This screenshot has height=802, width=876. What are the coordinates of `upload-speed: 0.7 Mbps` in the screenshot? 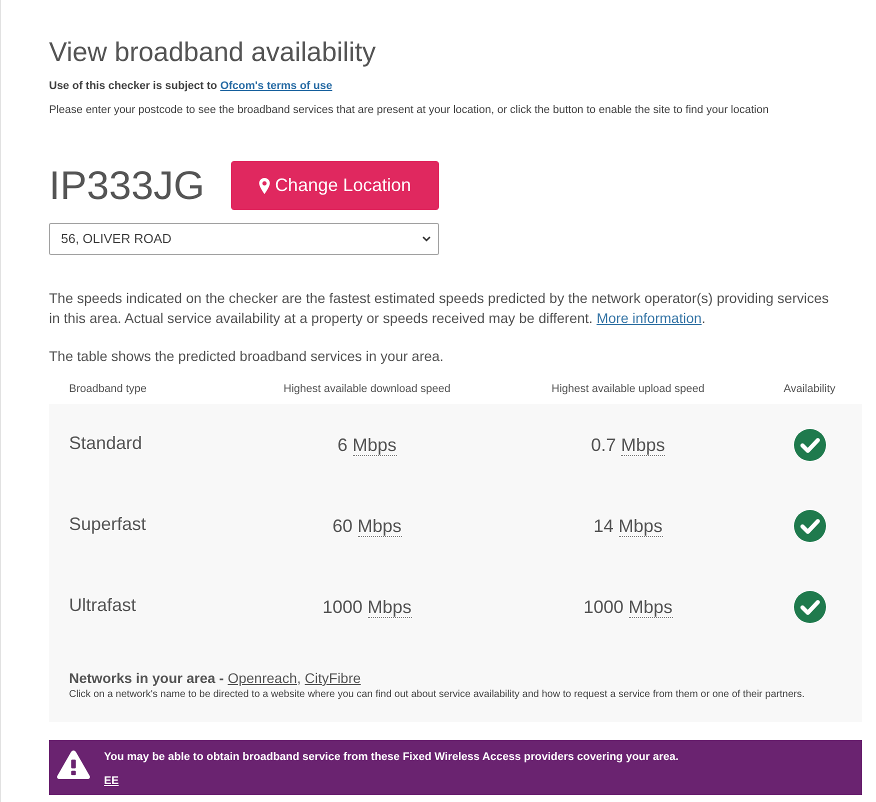 It's located at (628, 445).